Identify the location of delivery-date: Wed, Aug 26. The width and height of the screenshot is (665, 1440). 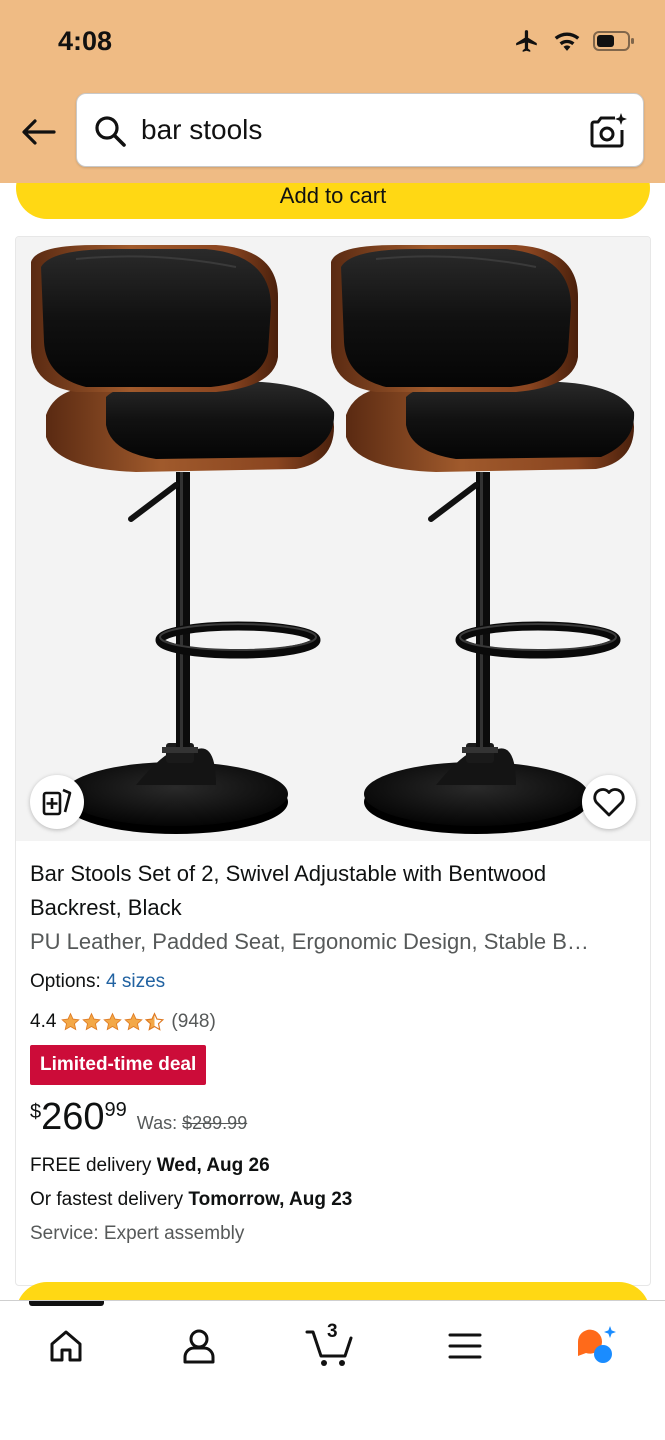
(213, 1165).